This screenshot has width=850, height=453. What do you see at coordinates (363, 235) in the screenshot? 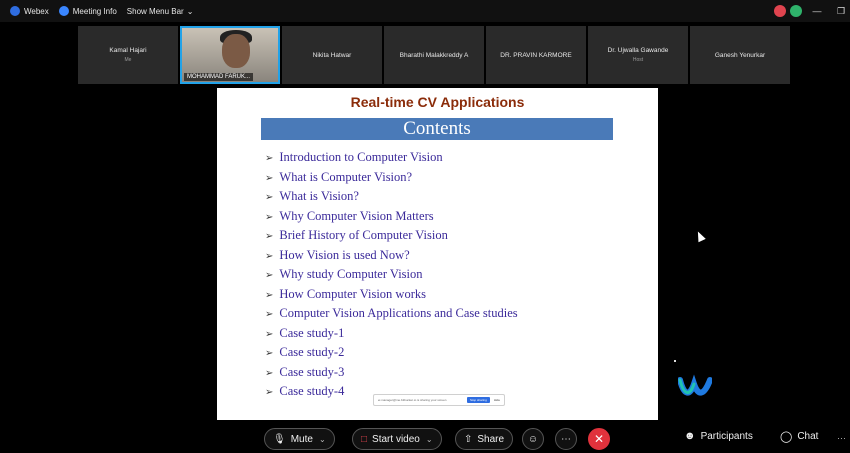
I see `contents-item-text: Brief History of Computer Vision` at bounding box center [363, 235].